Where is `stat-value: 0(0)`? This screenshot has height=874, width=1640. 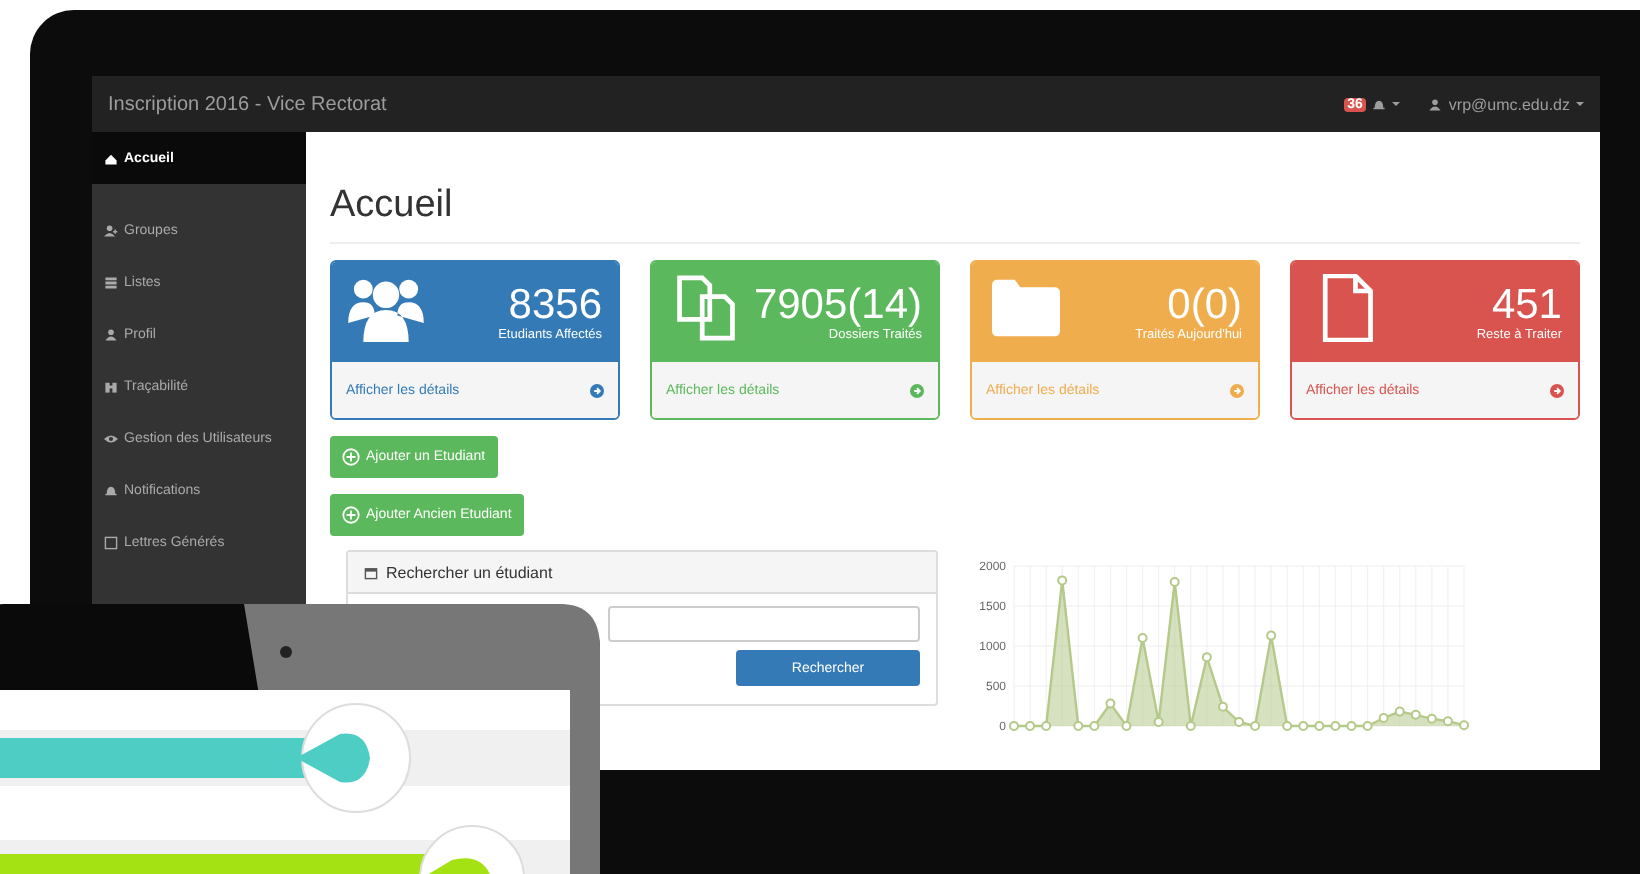 stat-value: 0(0) is located at coordinates (1204, 304).